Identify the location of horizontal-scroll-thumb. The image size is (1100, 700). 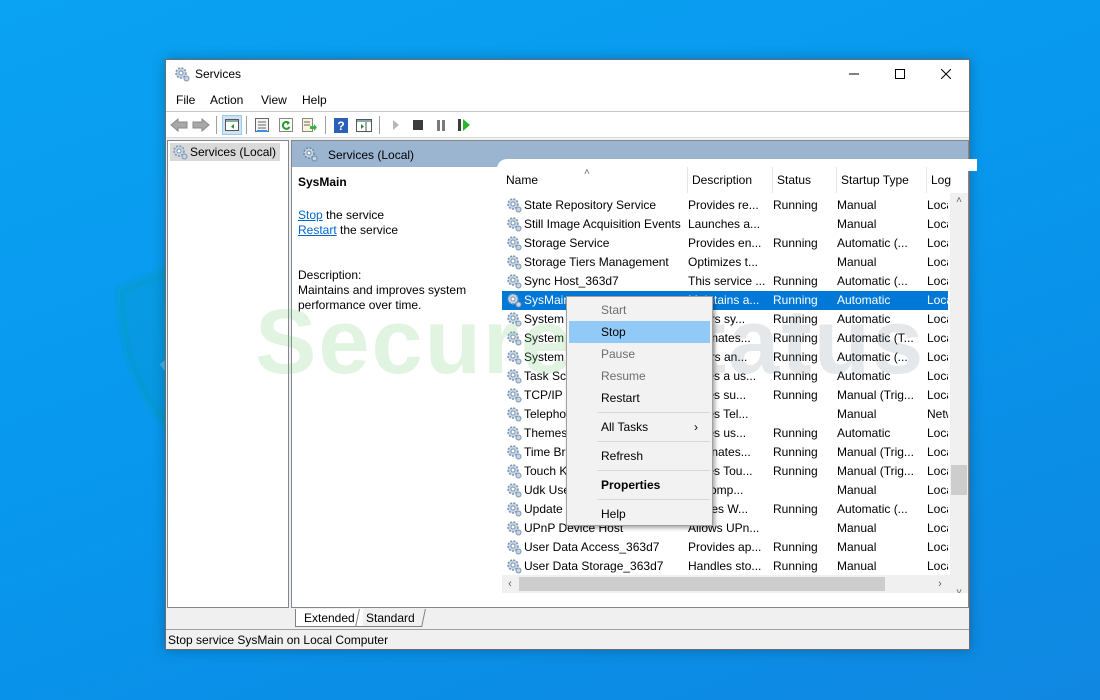
(702, 584).